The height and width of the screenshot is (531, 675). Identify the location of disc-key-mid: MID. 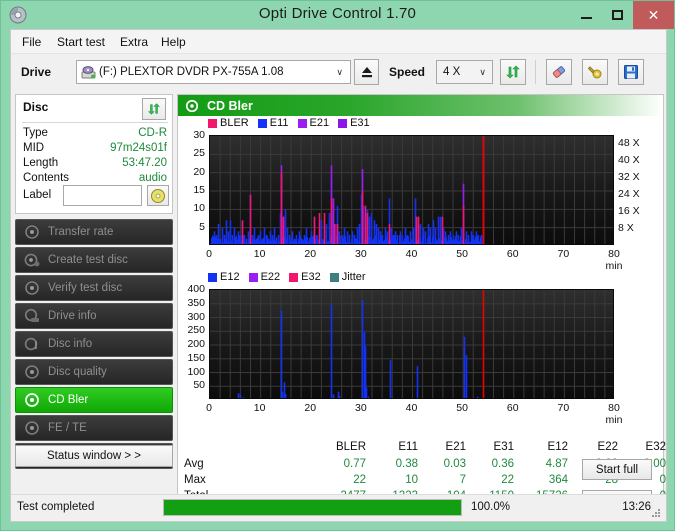
(34, 148).